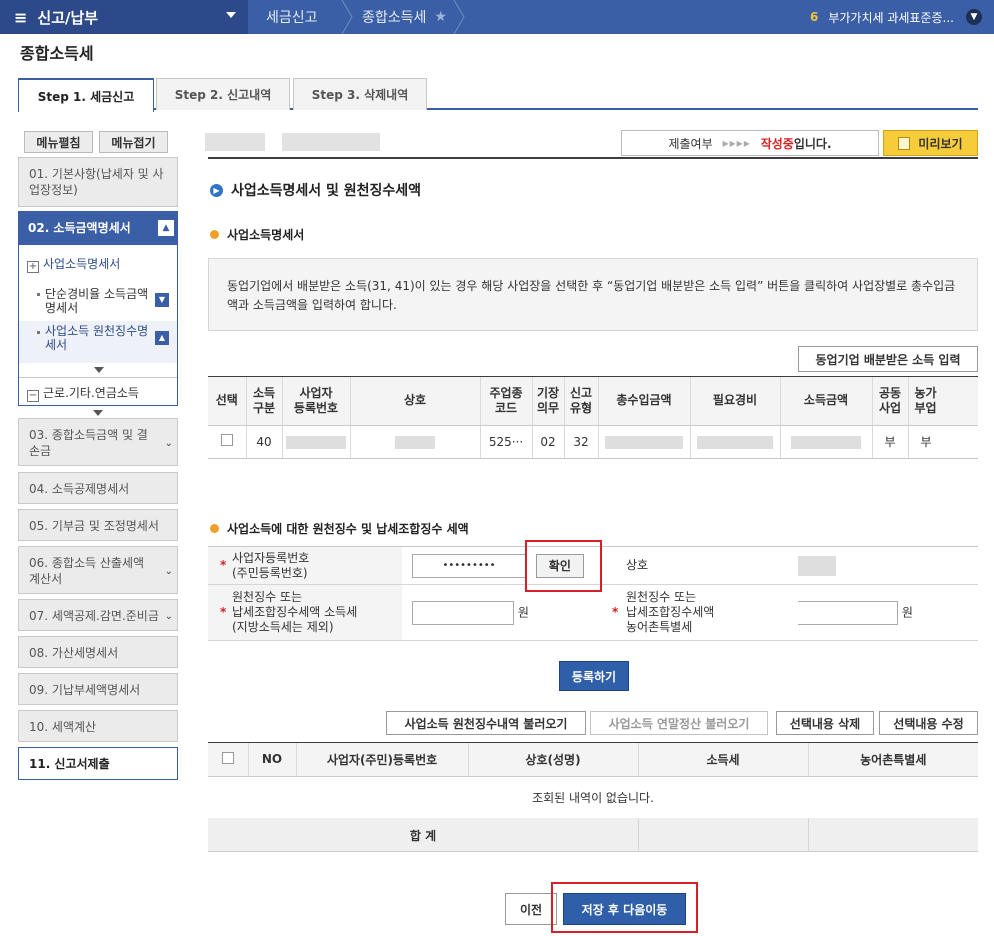 The image size is (994, 936). What do you see at coordinates (414, 401) in the screenshot?
I see `col-name: 상호` at bounding box center [414, 401].